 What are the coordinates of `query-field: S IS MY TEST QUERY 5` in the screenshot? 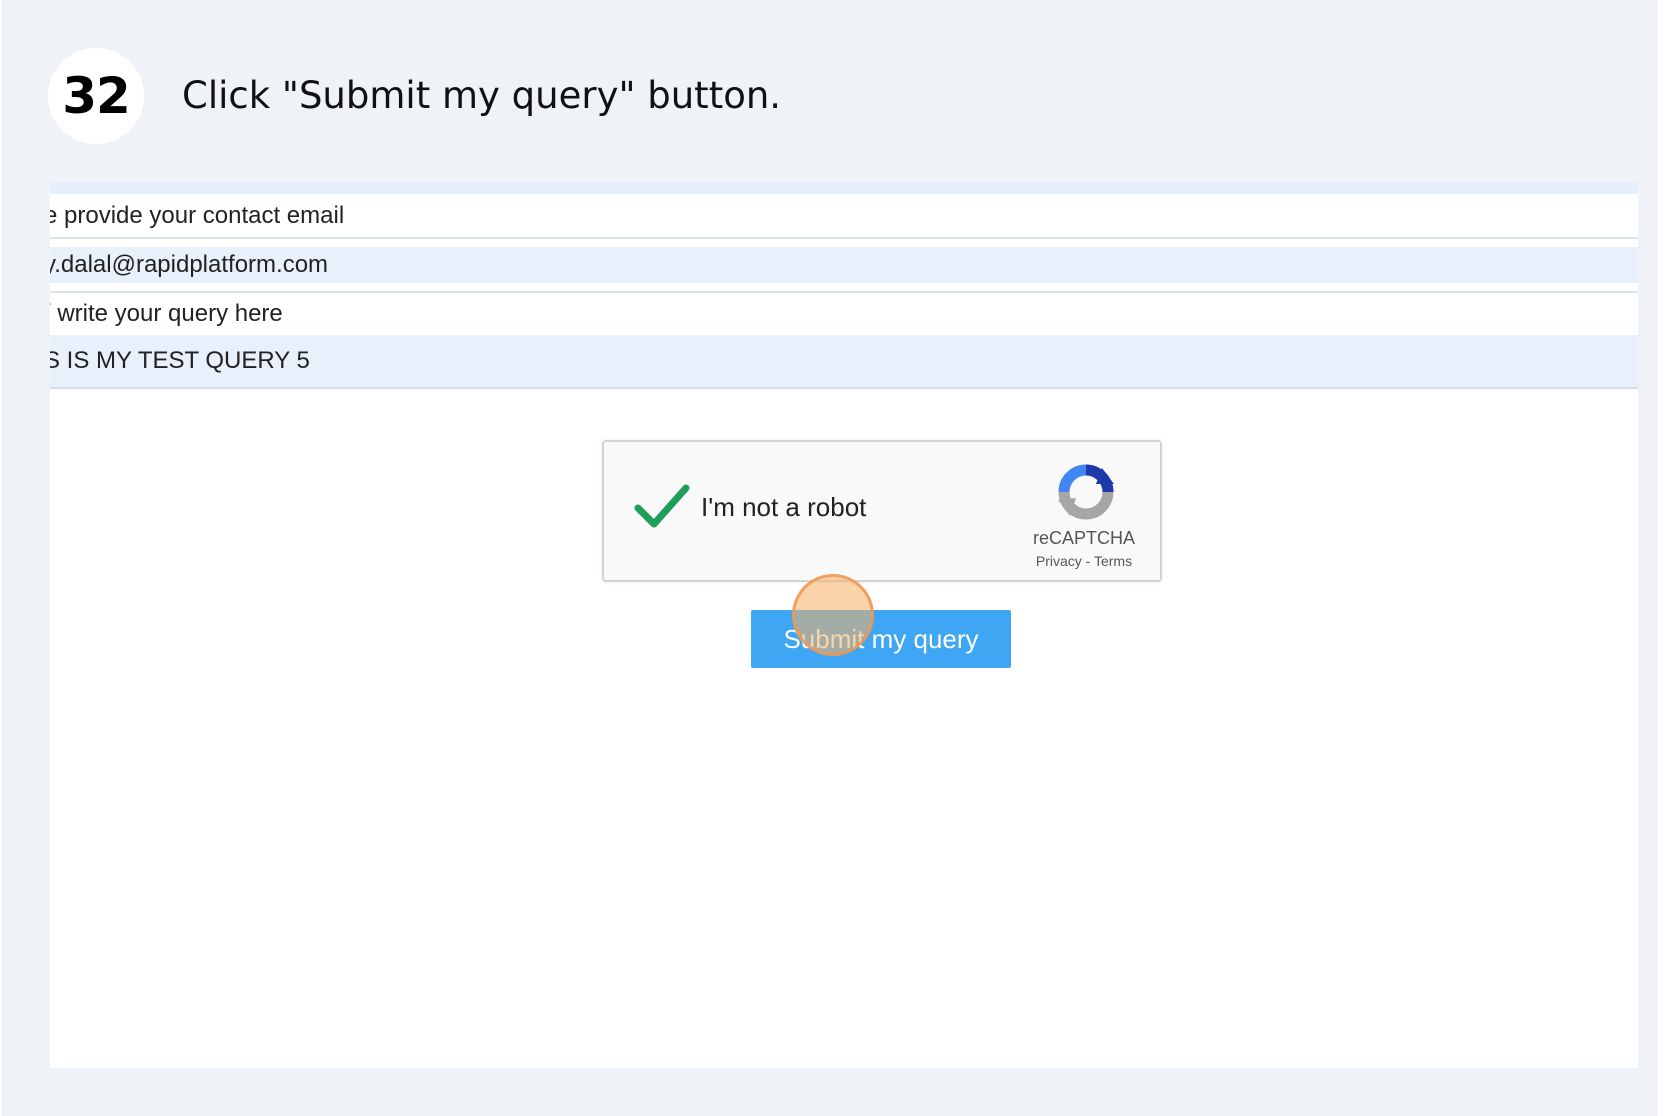 It's located at (844, 362).